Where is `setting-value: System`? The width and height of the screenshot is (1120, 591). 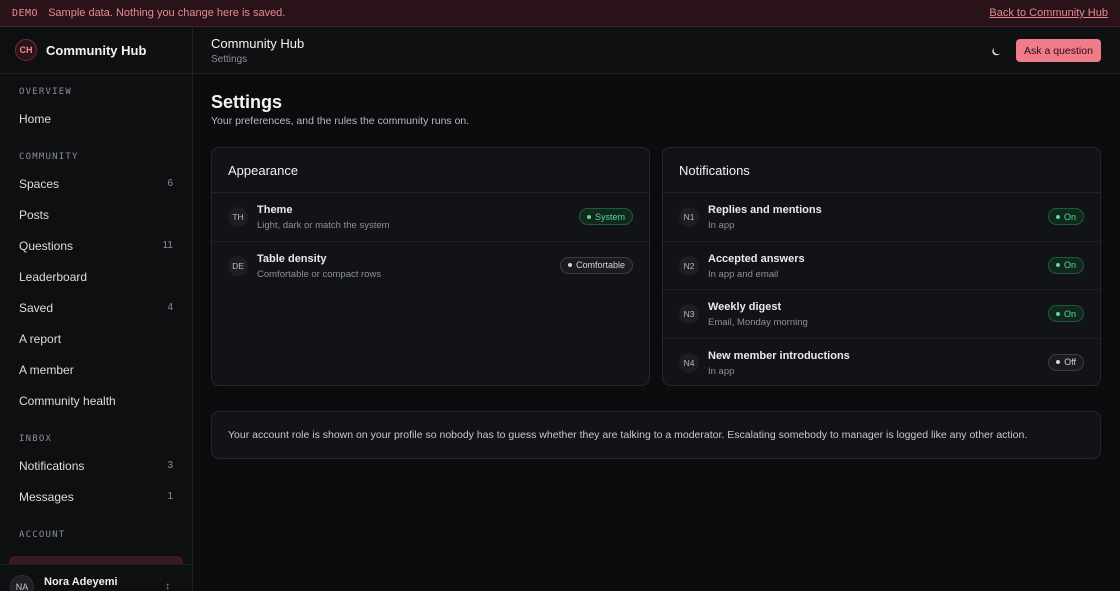
setting-value: System is located at coordinates (609, 216).